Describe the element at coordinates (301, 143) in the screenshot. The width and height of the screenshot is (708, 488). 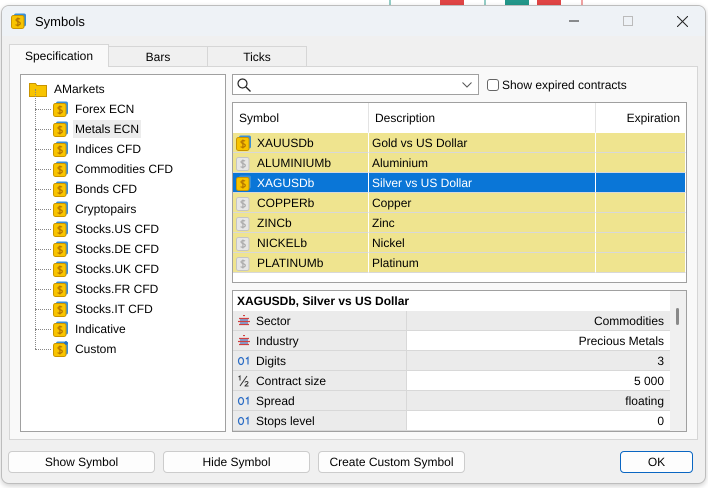
I see `table-cell: XAUUSDb` at that location.